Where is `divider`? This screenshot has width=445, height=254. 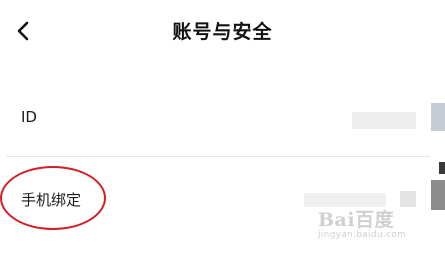 divider is located at coordinates (218, 156).